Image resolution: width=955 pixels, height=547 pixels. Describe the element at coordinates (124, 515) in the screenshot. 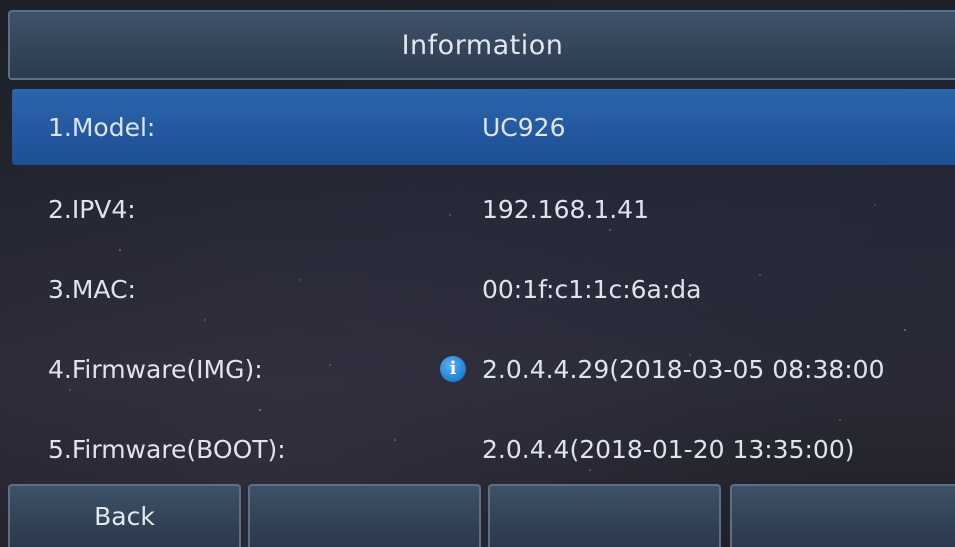

I see `back-button: Back` at that location.